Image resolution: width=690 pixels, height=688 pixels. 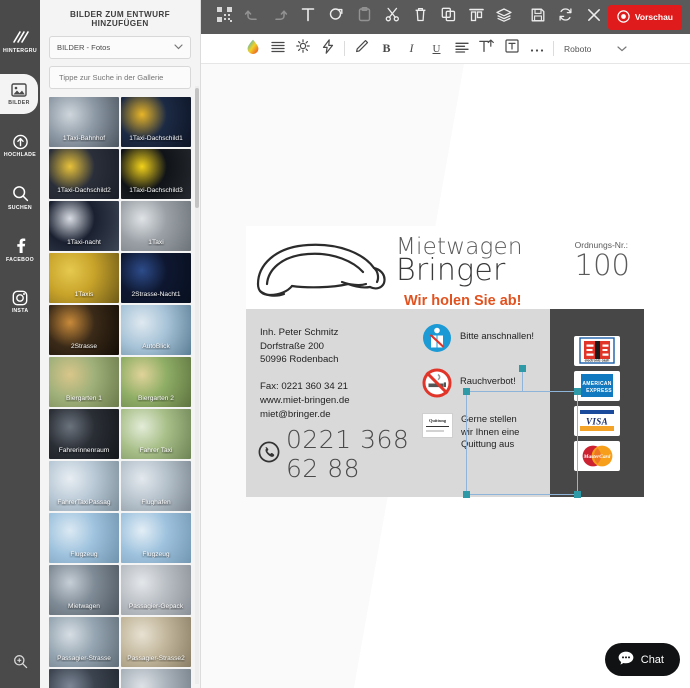 What do you see at coordinates (361, 48) in the screenshot?
I see `pen-button` at bounding box center [361, 48].